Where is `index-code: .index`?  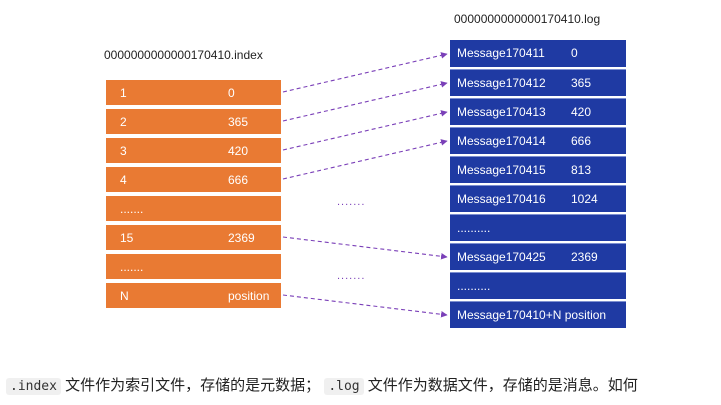 index-code: .index is located at coordinates (33, 386).